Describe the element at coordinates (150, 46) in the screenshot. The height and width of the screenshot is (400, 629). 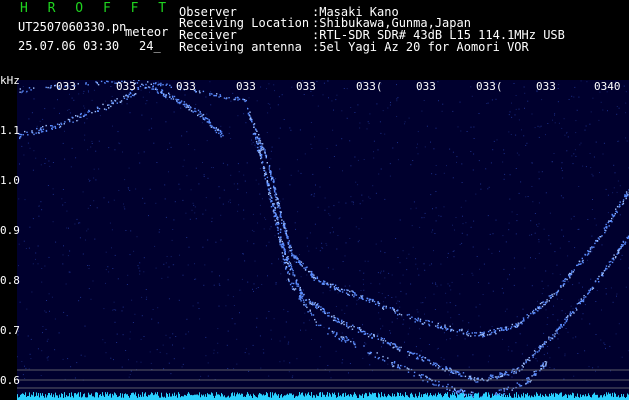
I see `counter-label: 24_` at that location.